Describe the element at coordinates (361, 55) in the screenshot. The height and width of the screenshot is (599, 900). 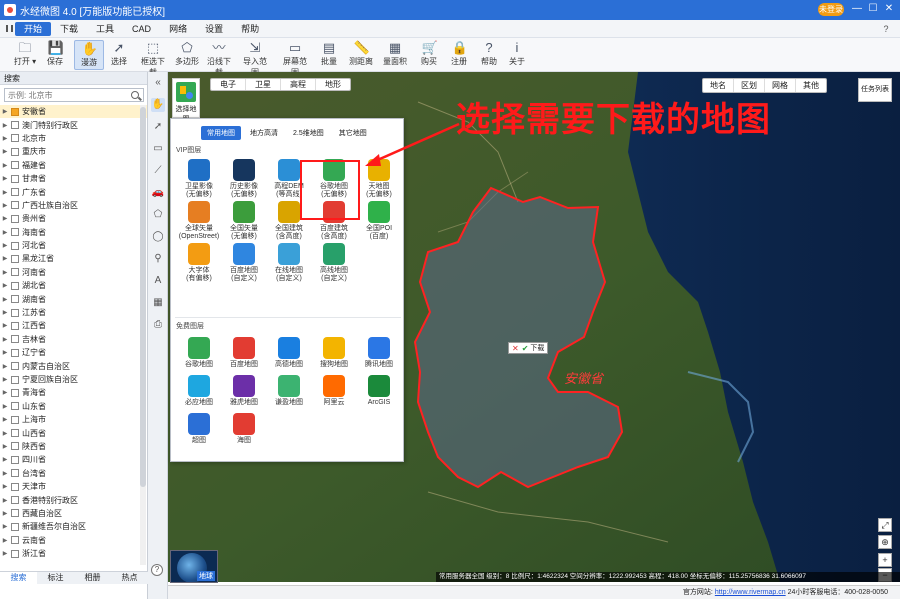
I see `toolbar-button-ruler: 📏 测距离` at that location.